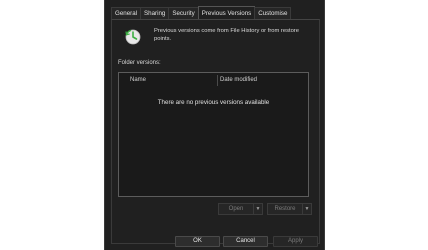  What do you see at coordinates (138, 80) in the screenshot?
I see `column-header-name: Name` at bounding box center [138, 80].